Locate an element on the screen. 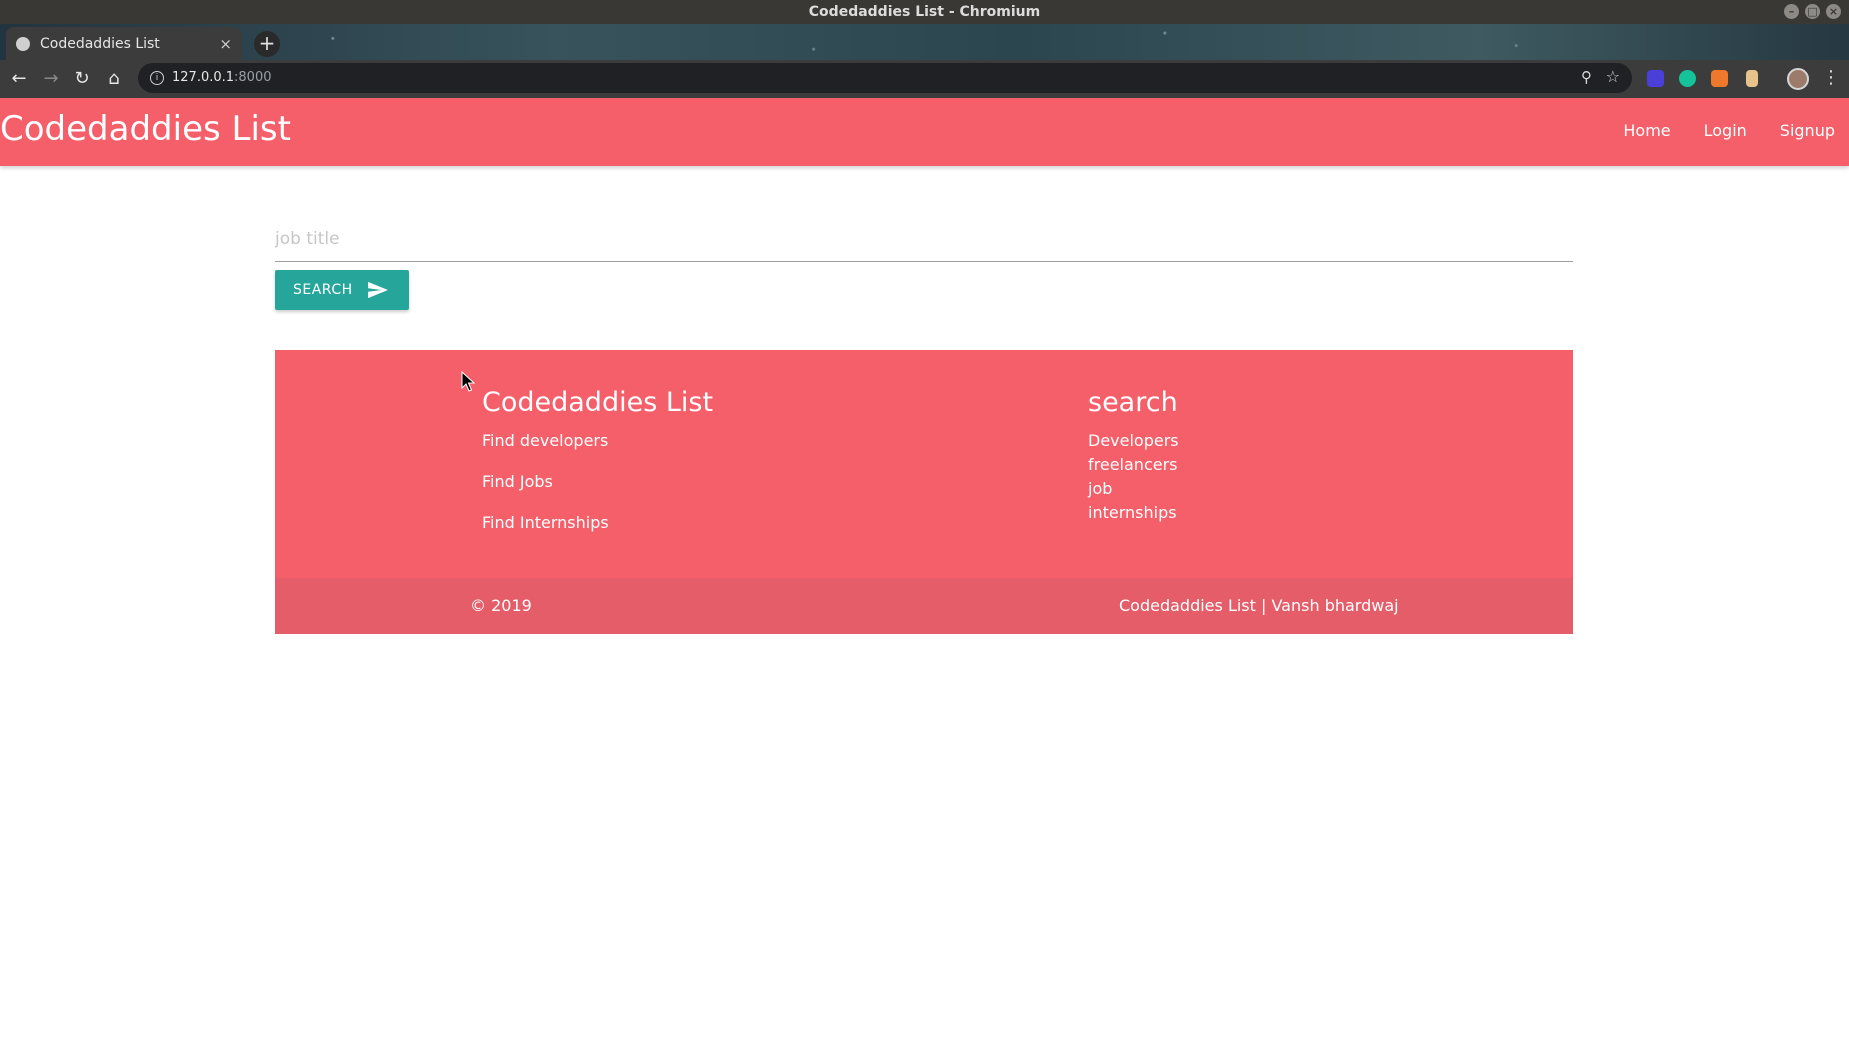  footer-link-find-developers: Find developers is located at coordinates (597, 441).